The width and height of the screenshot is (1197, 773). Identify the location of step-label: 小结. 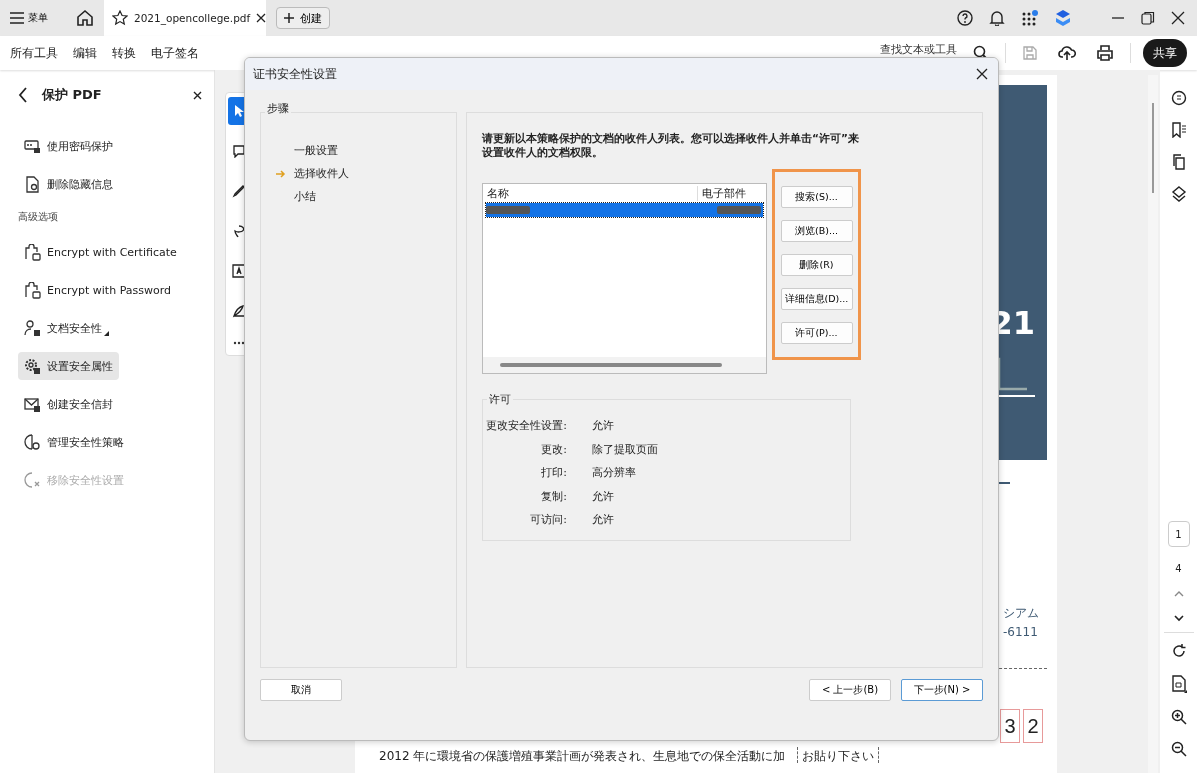
(305, 196).